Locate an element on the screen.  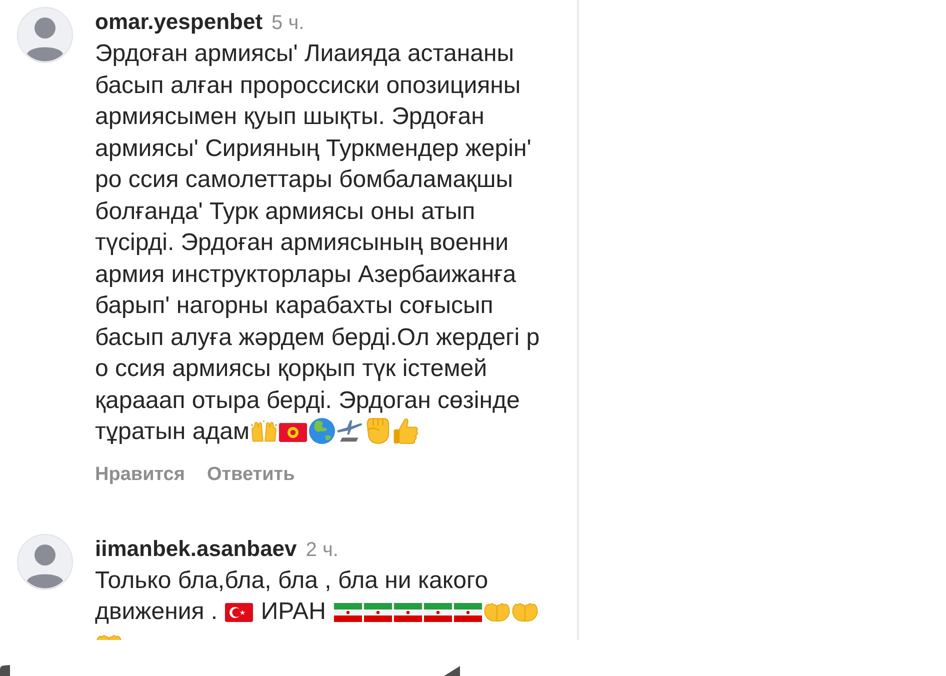
globe-icon is located at coordinates (321, 431).